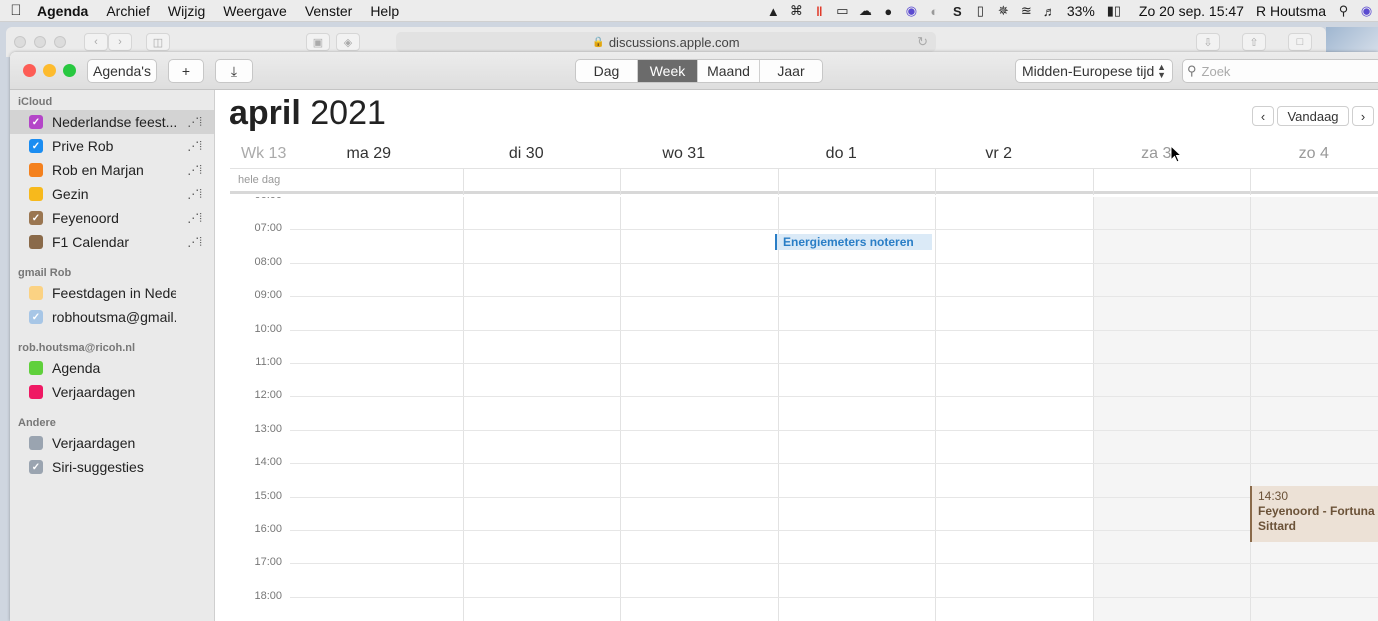 This screenshot has width=1378, height=621. Describe the element at coordinates (234, 71) in the screenshot. I see `download-icon: ⤓` at that location.